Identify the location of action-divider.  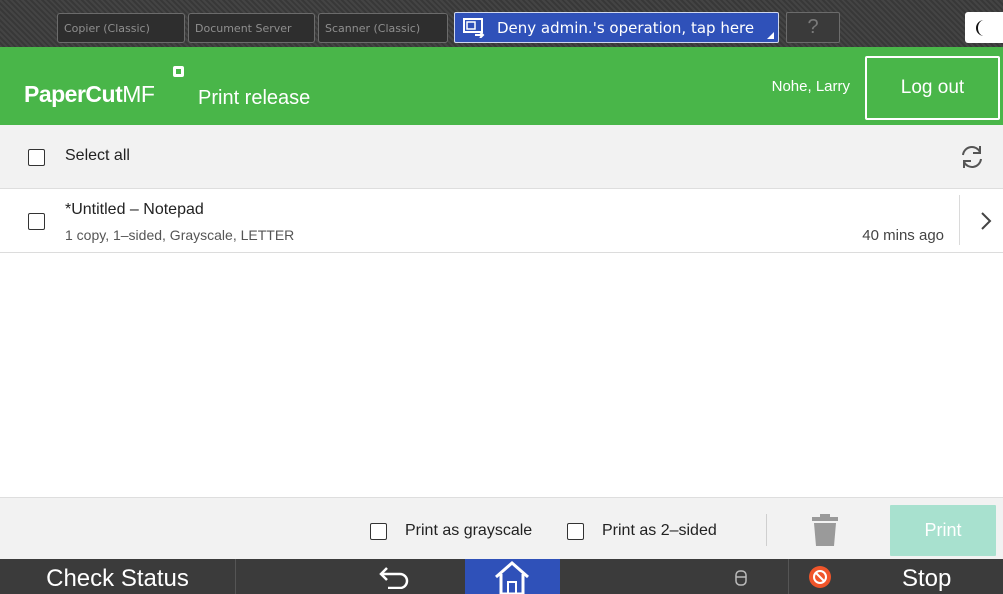
(766, 530).